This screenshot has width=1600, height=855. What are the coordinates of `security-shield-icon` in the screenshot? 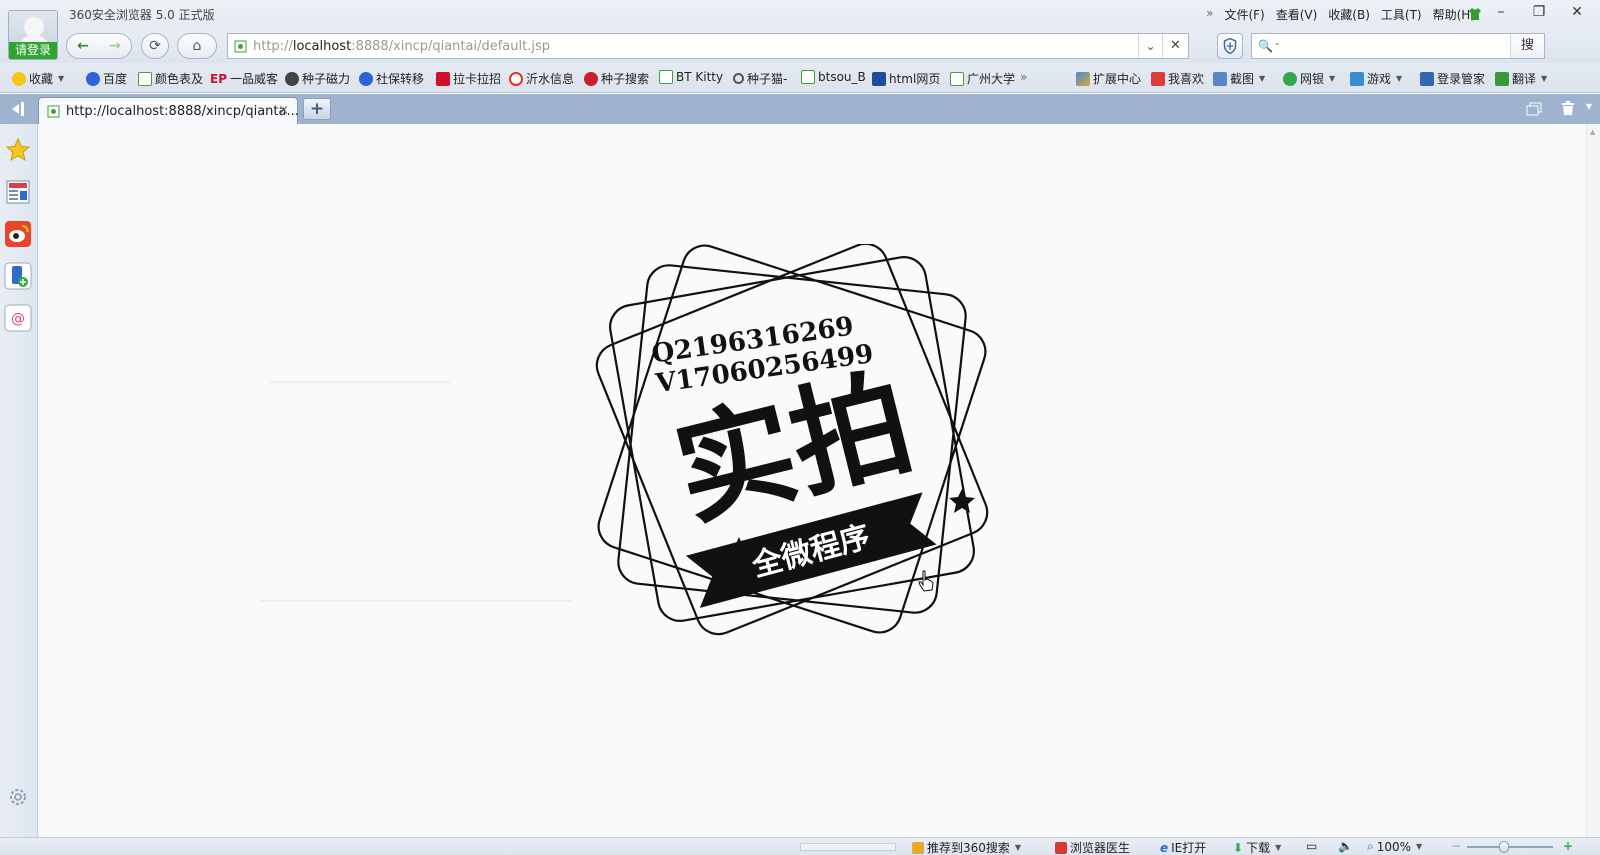 It's located at (1230, 46).